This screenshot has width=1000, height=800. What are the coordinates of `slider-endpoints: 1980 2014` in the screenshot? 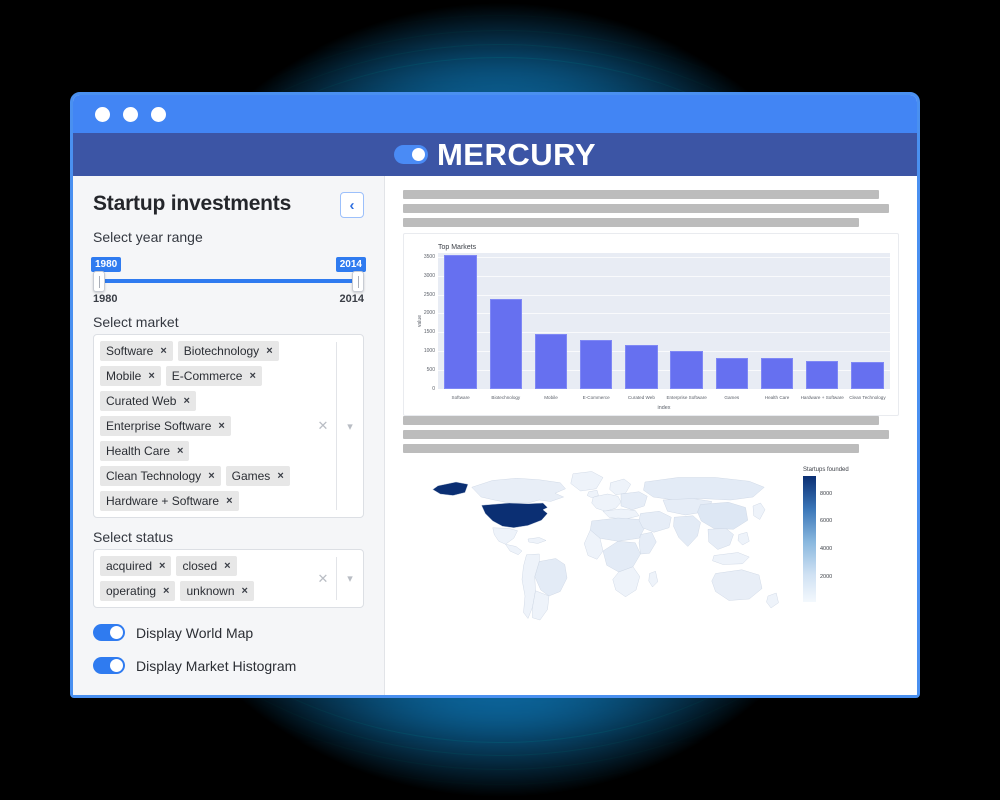 It's located at (228, 299).